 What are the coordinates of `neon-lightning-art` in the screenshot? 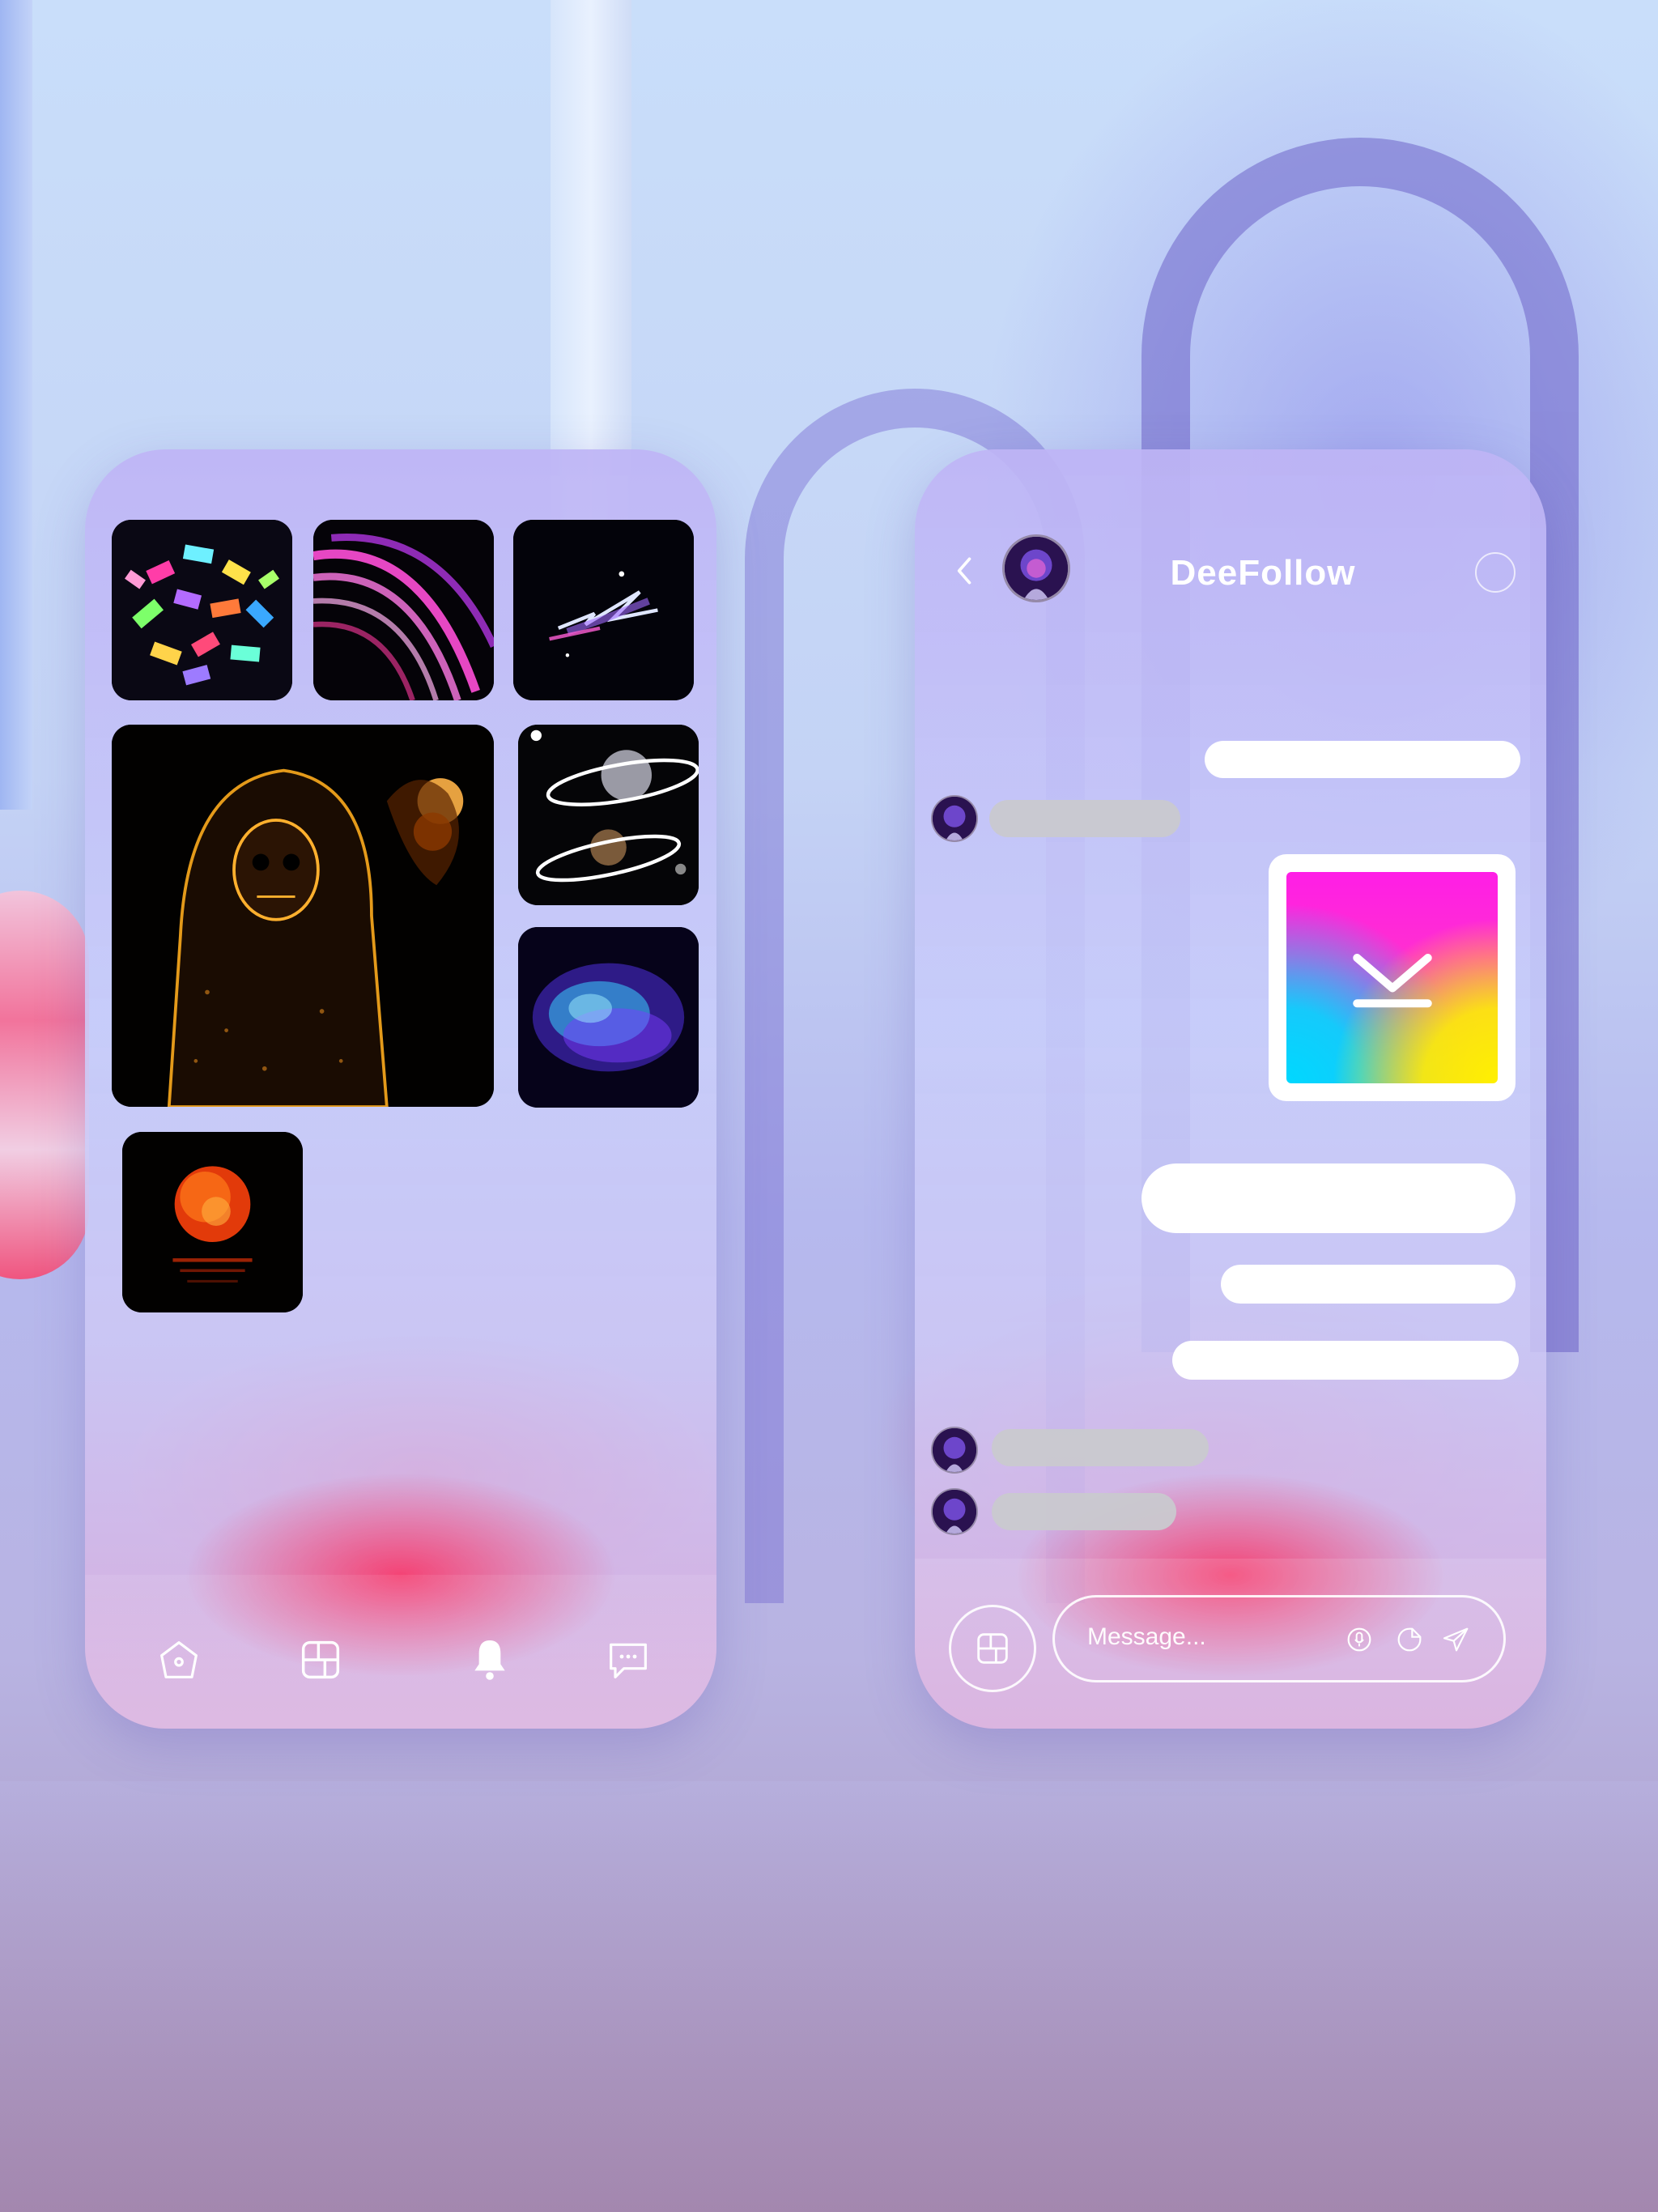 It's located at (603, 610).